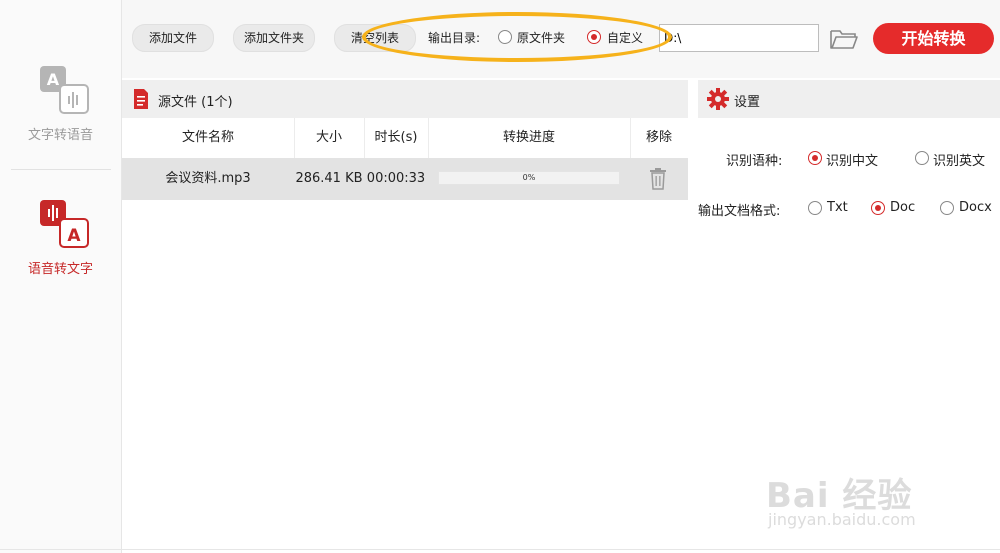  I want to click on radio-chinese, so click(815, 158).